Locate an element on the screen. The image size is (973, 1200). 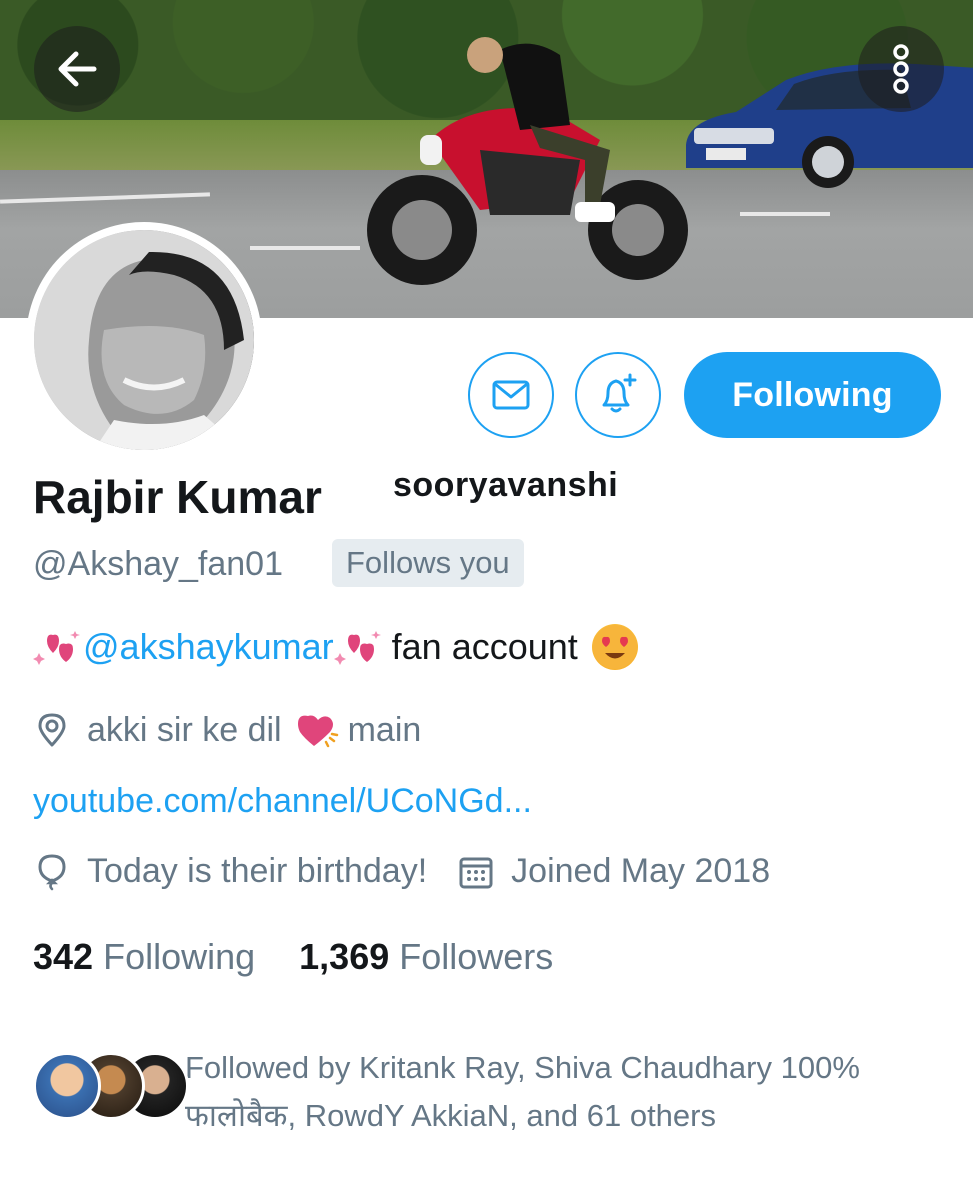
message-button is located at coordinates (511, 395).